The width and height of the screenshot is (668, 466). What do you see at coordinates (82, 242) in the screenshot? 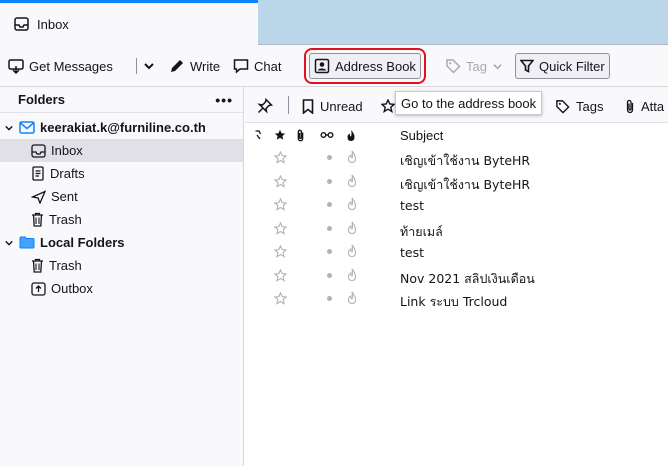
I see `local-folders-label: Local Folders` at bounding box center [82, 242].